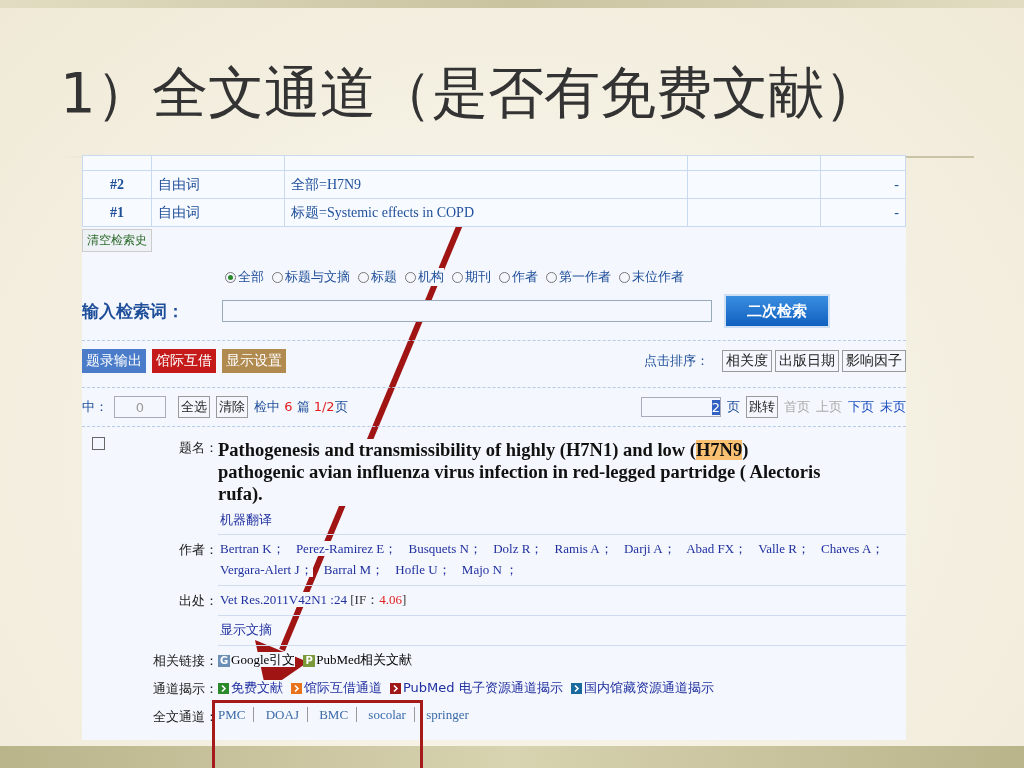 Image resolution: width=1024 pixels, height=768 pixels. What do you see at coordinates (117, 184) in the screenshot?
I see `history-number: #2` at bounding box center [117, 184].